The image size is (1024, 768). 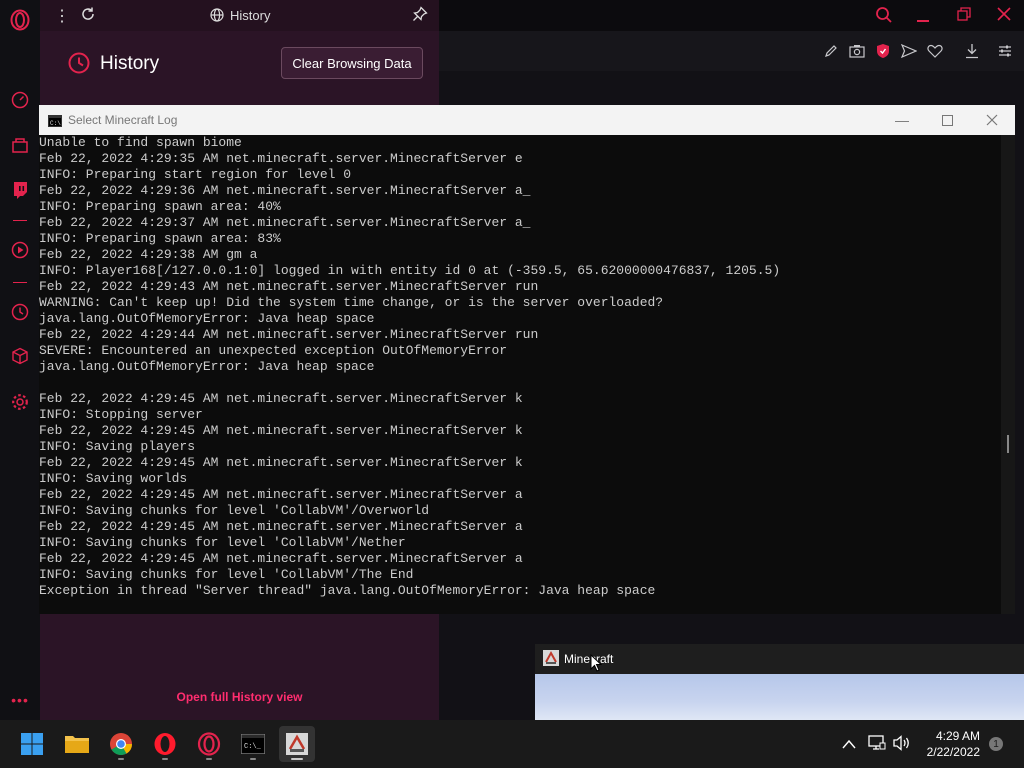 I want to click on adblock-shield-icon, so click(x=883, y=51).